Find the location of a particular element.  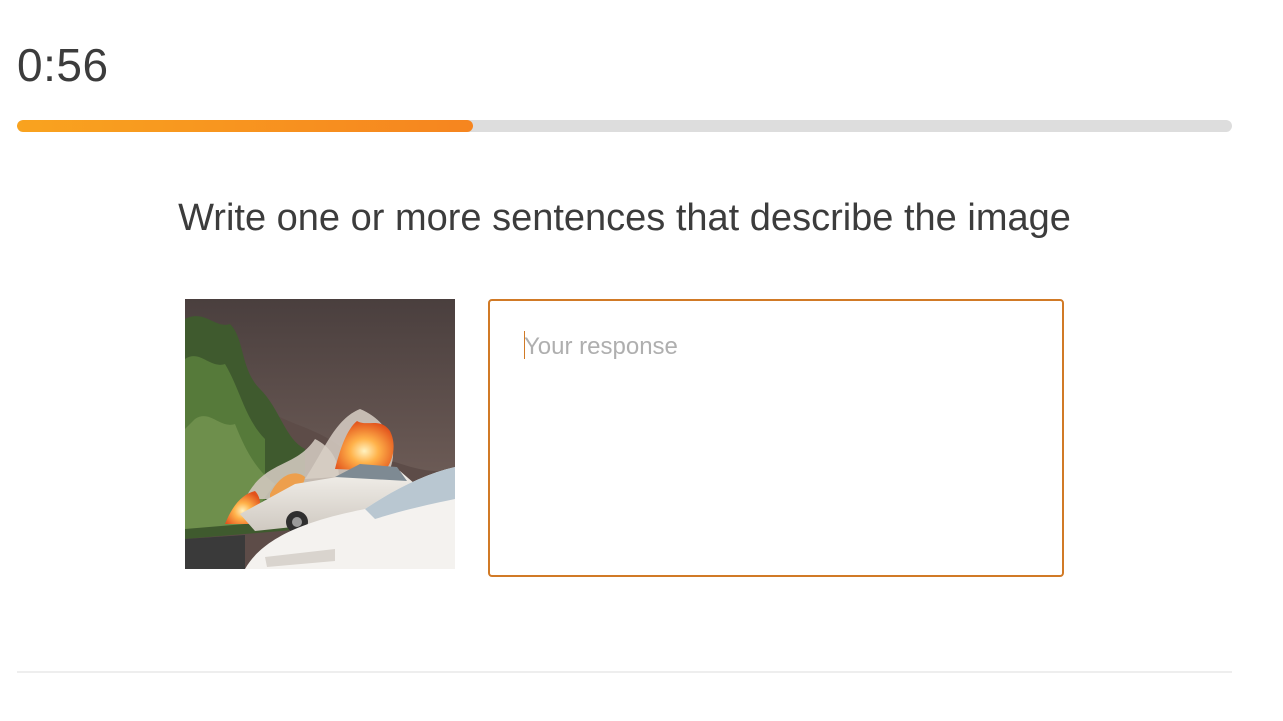

countdown-timer: 0:56 is located at coordinates (63, 65).